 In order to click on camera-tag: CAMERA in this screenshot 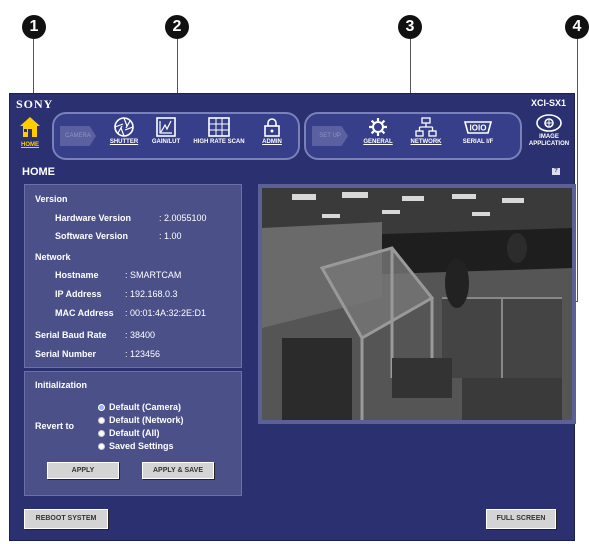, I will do `click(78, 136)`.